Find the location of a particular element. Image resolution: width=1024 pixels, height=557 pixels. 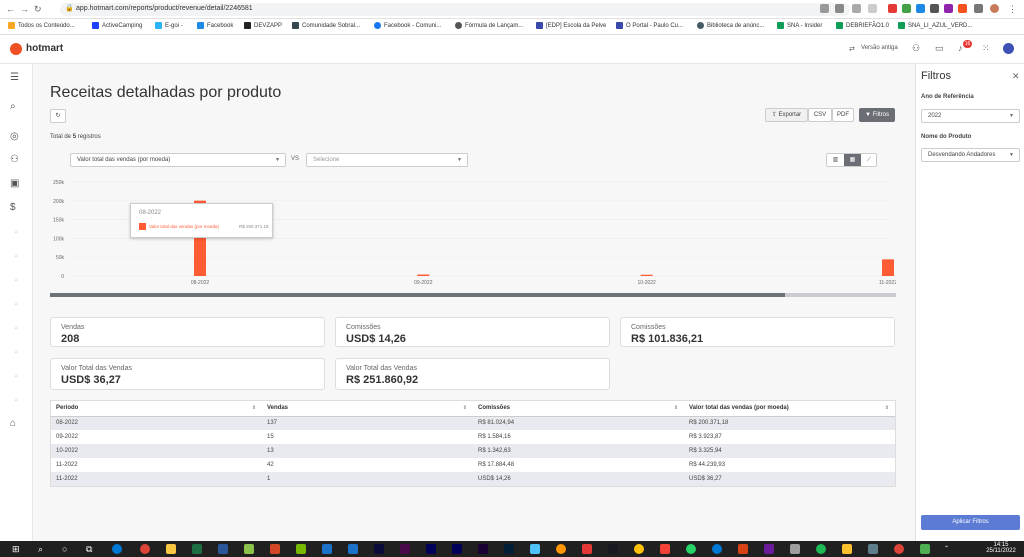

money-icon: $ is located at coordinates (13, 207).